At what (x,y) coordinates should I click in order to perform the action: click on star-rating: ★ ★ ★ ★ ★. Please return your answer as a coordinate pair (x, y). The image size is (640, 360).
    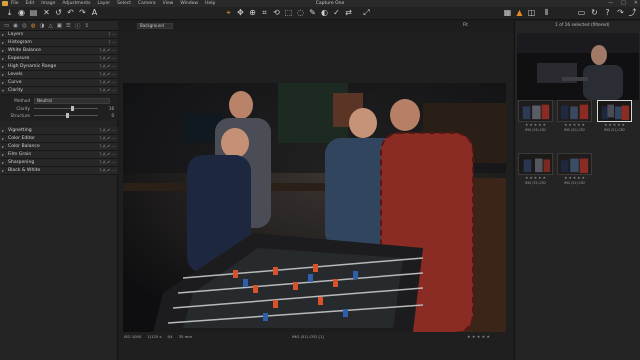
    Looking at the image, I should click on (478, 336).